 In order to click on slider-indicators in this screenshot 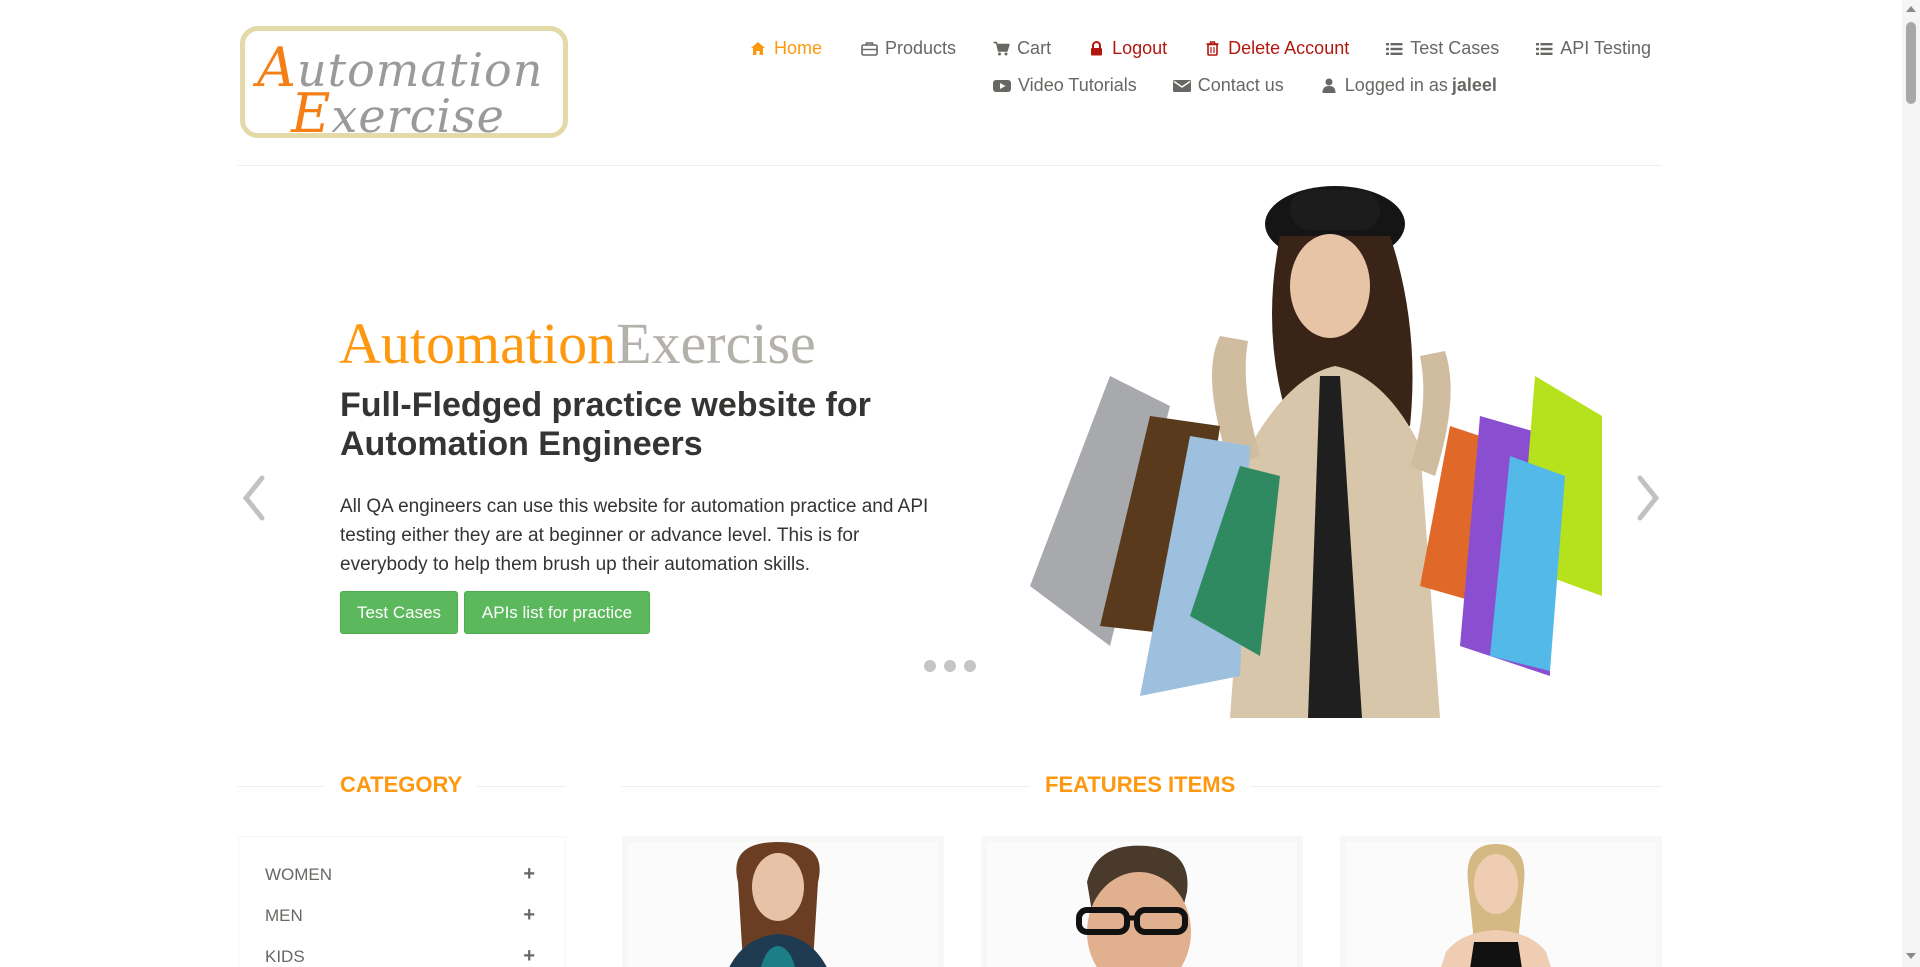, I will do `click(954, 666)`.